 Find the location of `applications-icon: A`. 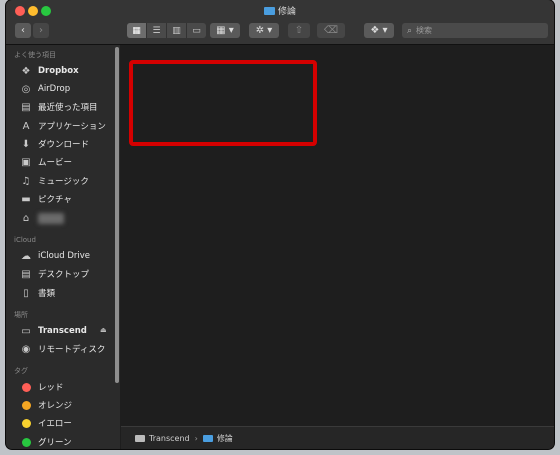

applications-icon: A is located at coordinates (26, 126).